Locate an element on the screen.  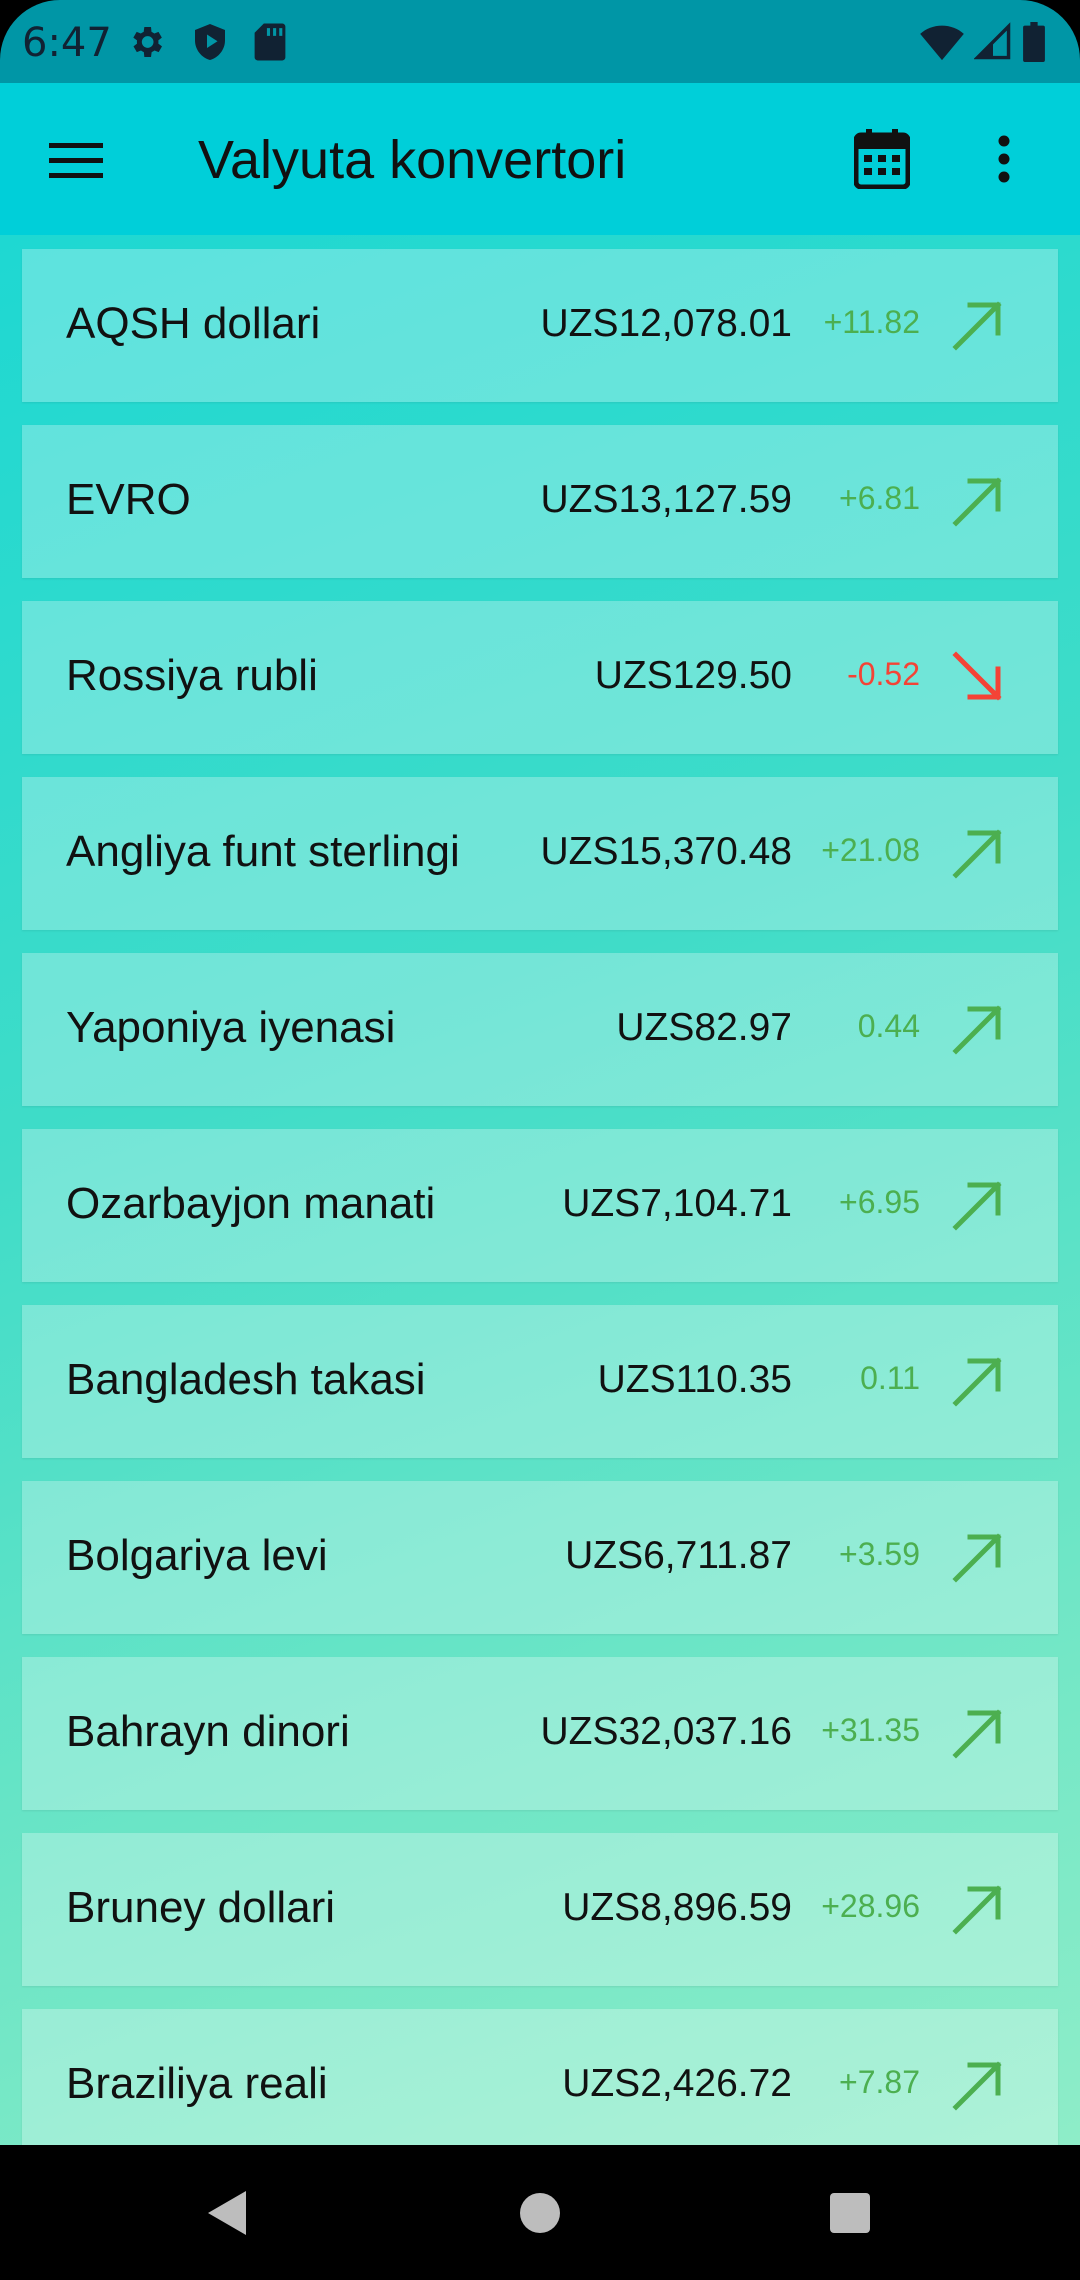
currency-rate: UZS110.35 is located at coordinates (694, 1379).